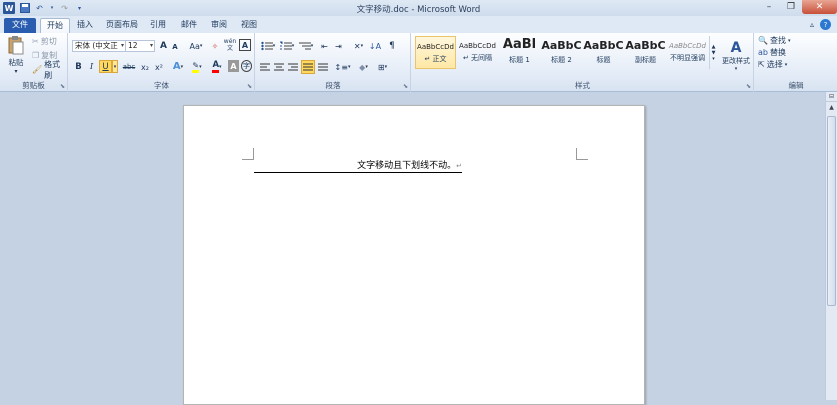 The image size is (837, 405). What do you see at coordinates (831, 97) in the screenshot?
I see `ruler-toggle-icon: ⊟` at bounding box center [831, 97].